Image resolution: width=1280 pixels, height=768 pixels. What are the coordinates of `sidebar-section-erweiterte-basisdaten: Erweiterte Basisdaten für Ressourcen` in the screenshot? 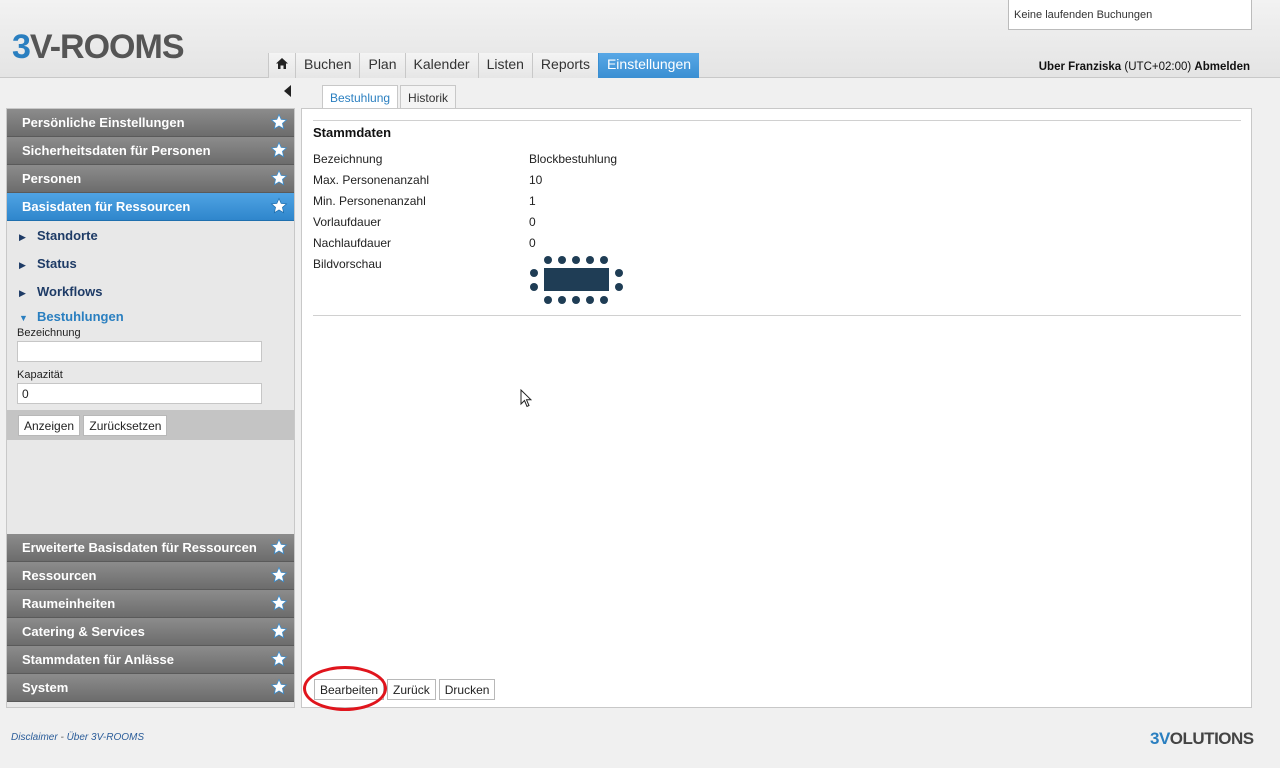 It's located at (150, 548).